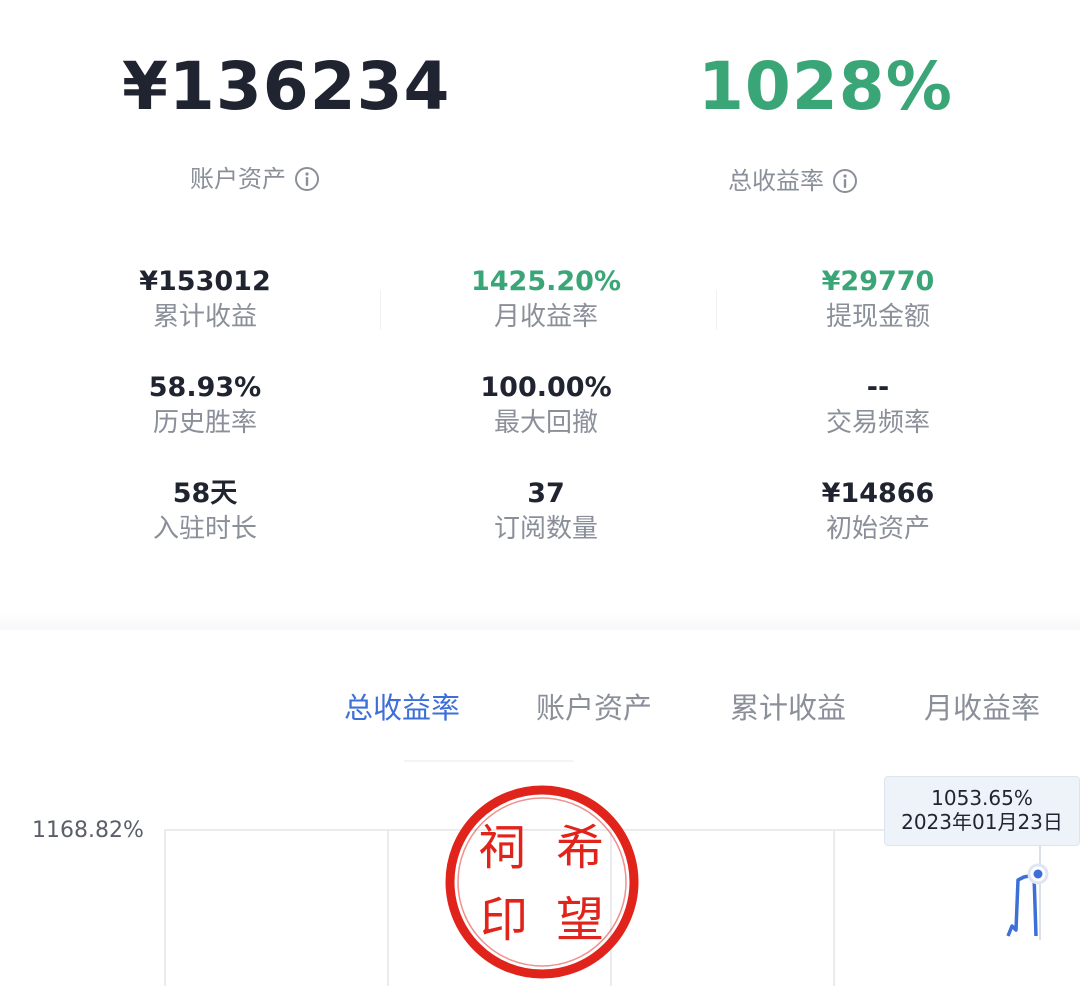 This screenshot has width=1080, height=986. Describe the element at coordinates (878, 300) in the screenshot. I see `stat-withdrawal-amount: ¥29770 提现金额` at that location.